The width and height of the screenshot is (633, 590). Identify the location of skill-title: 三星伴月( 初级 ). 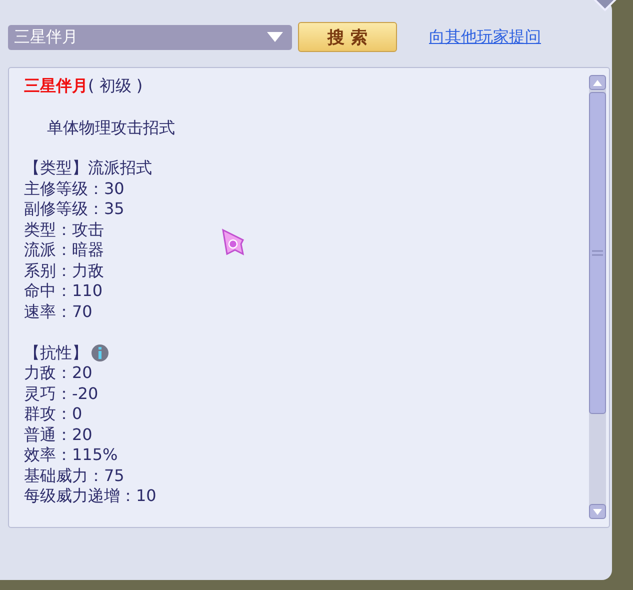
(84, 86).